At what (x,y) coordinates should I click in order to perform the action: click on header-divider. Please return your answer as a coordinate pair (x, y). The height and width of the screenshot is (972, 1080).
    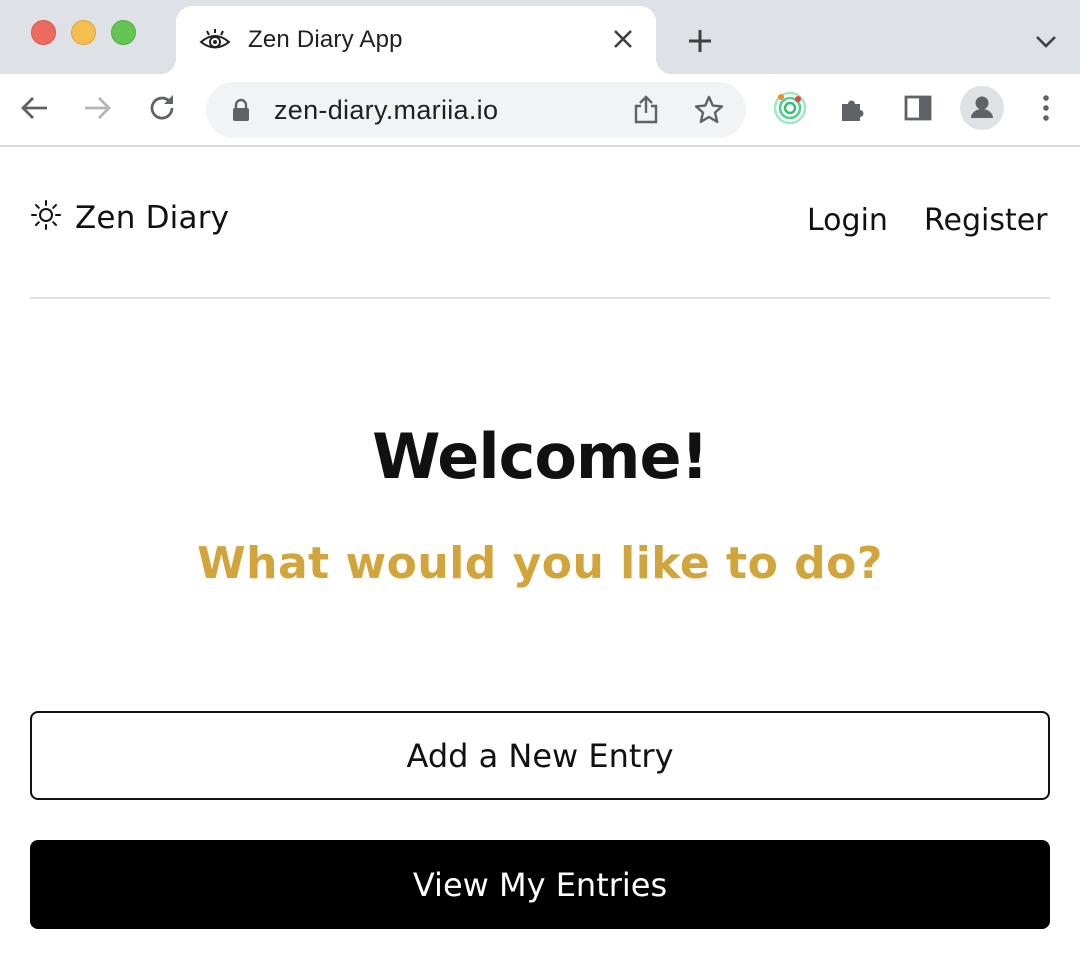
    Looking at the image, I should click on (540, 298).